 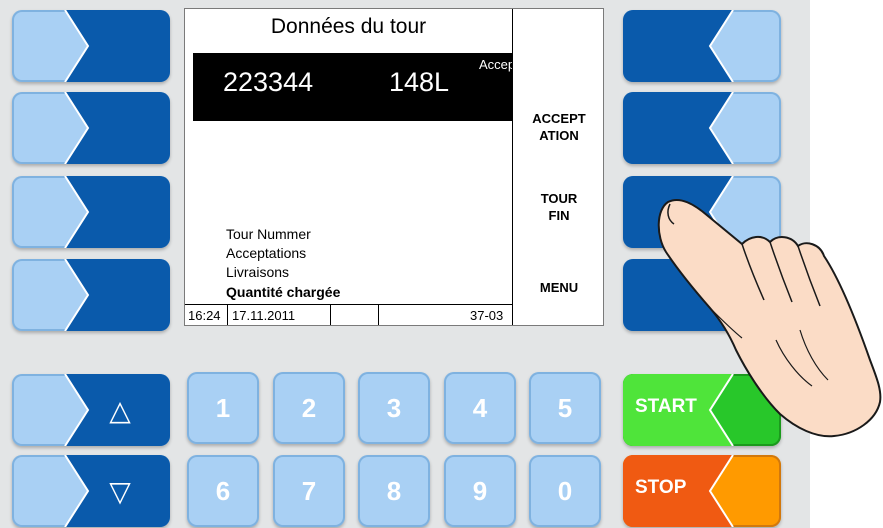 I want to click on up-arrow-button: △, so click(x=91, y=410).